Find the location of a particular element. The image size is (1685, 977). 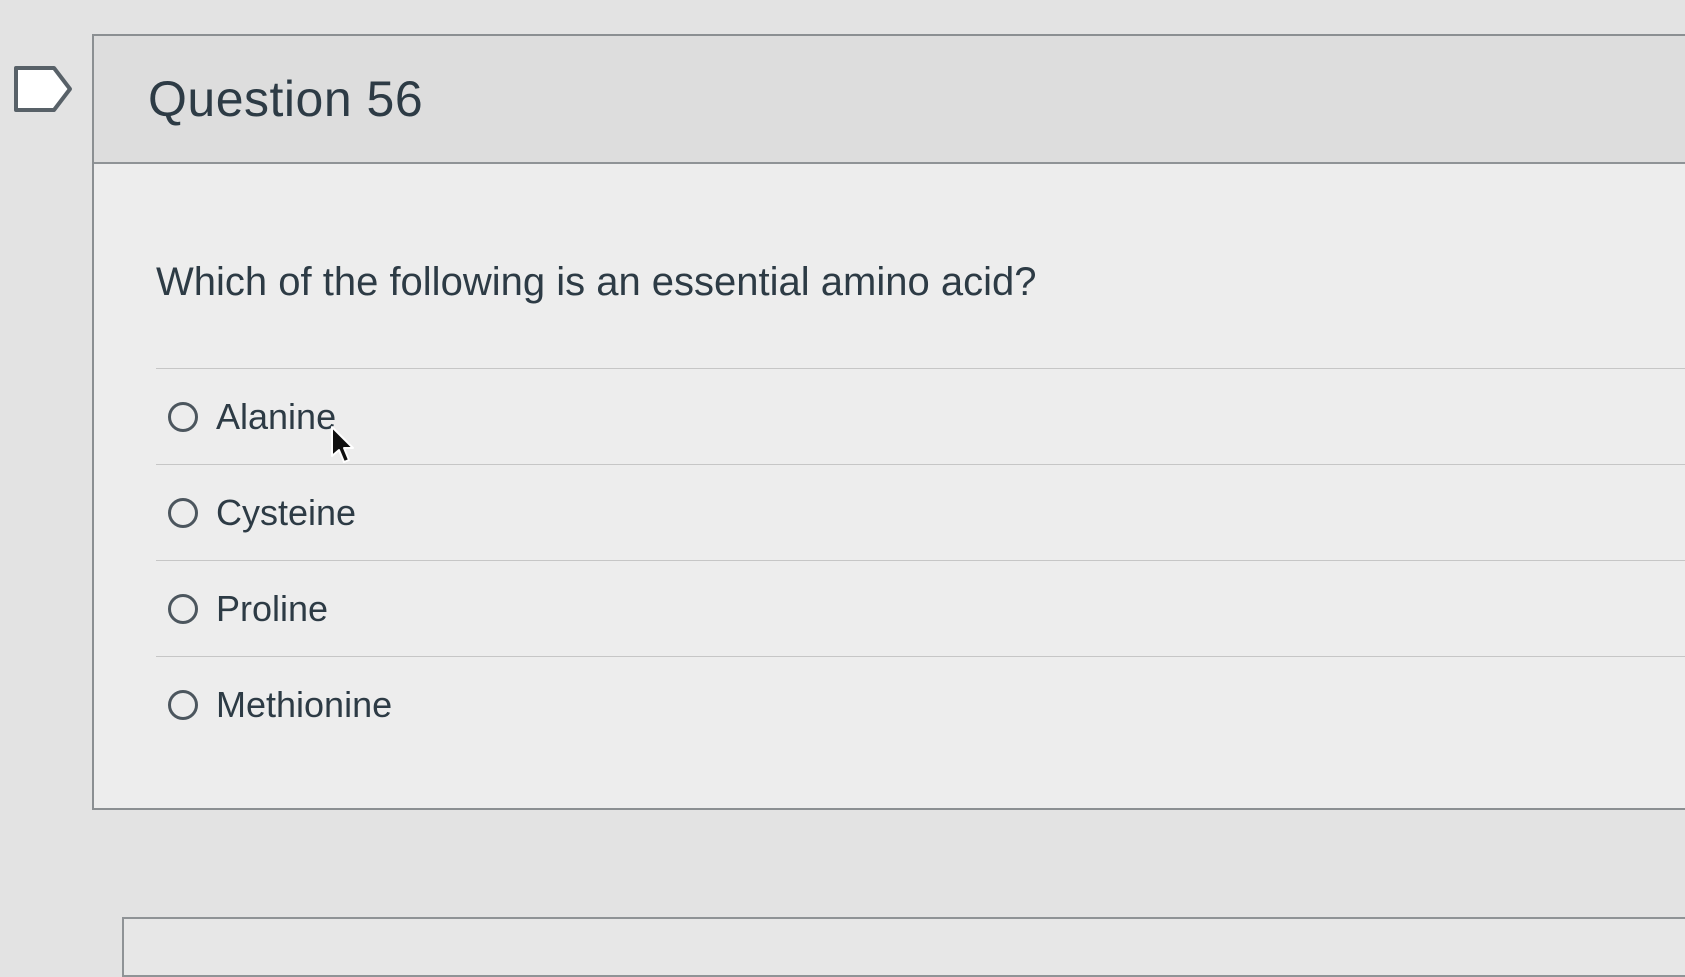

answer-label: Methionine is located at coordinates (304, 704).